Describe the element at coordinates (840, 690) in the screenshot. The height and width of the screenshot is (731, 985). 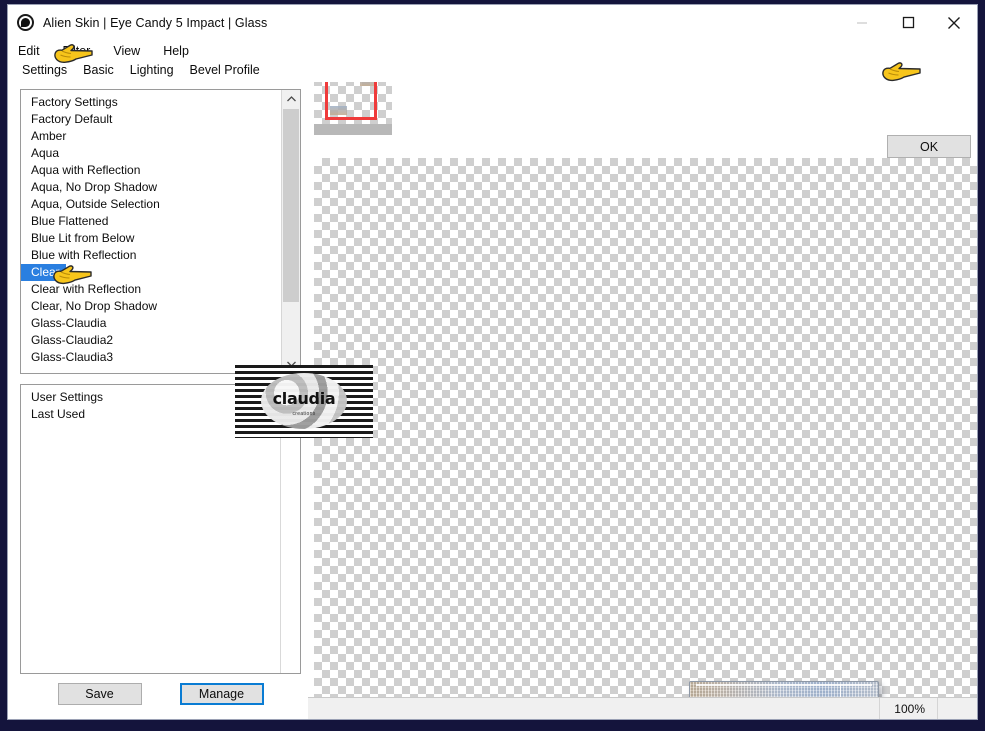
I see `glass-divider-vertical` at that location.